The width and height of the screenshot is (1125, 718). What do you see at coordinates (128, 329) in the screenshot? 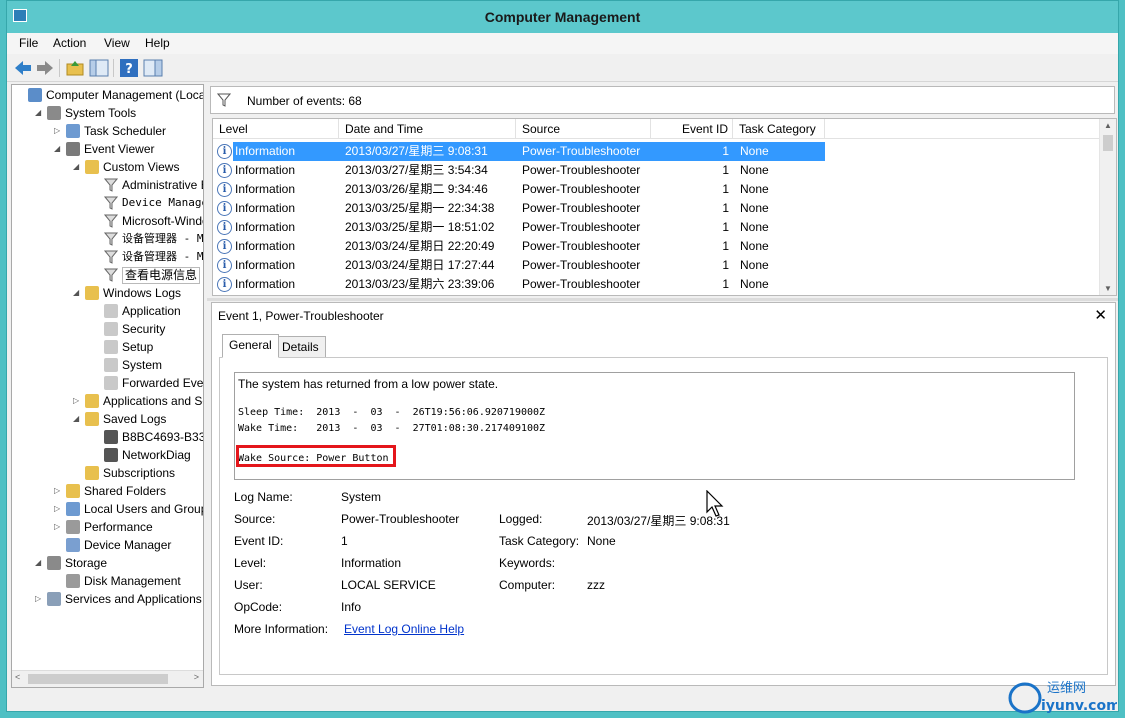
I see `tree-item: Security` at bounding box center [128, 329].